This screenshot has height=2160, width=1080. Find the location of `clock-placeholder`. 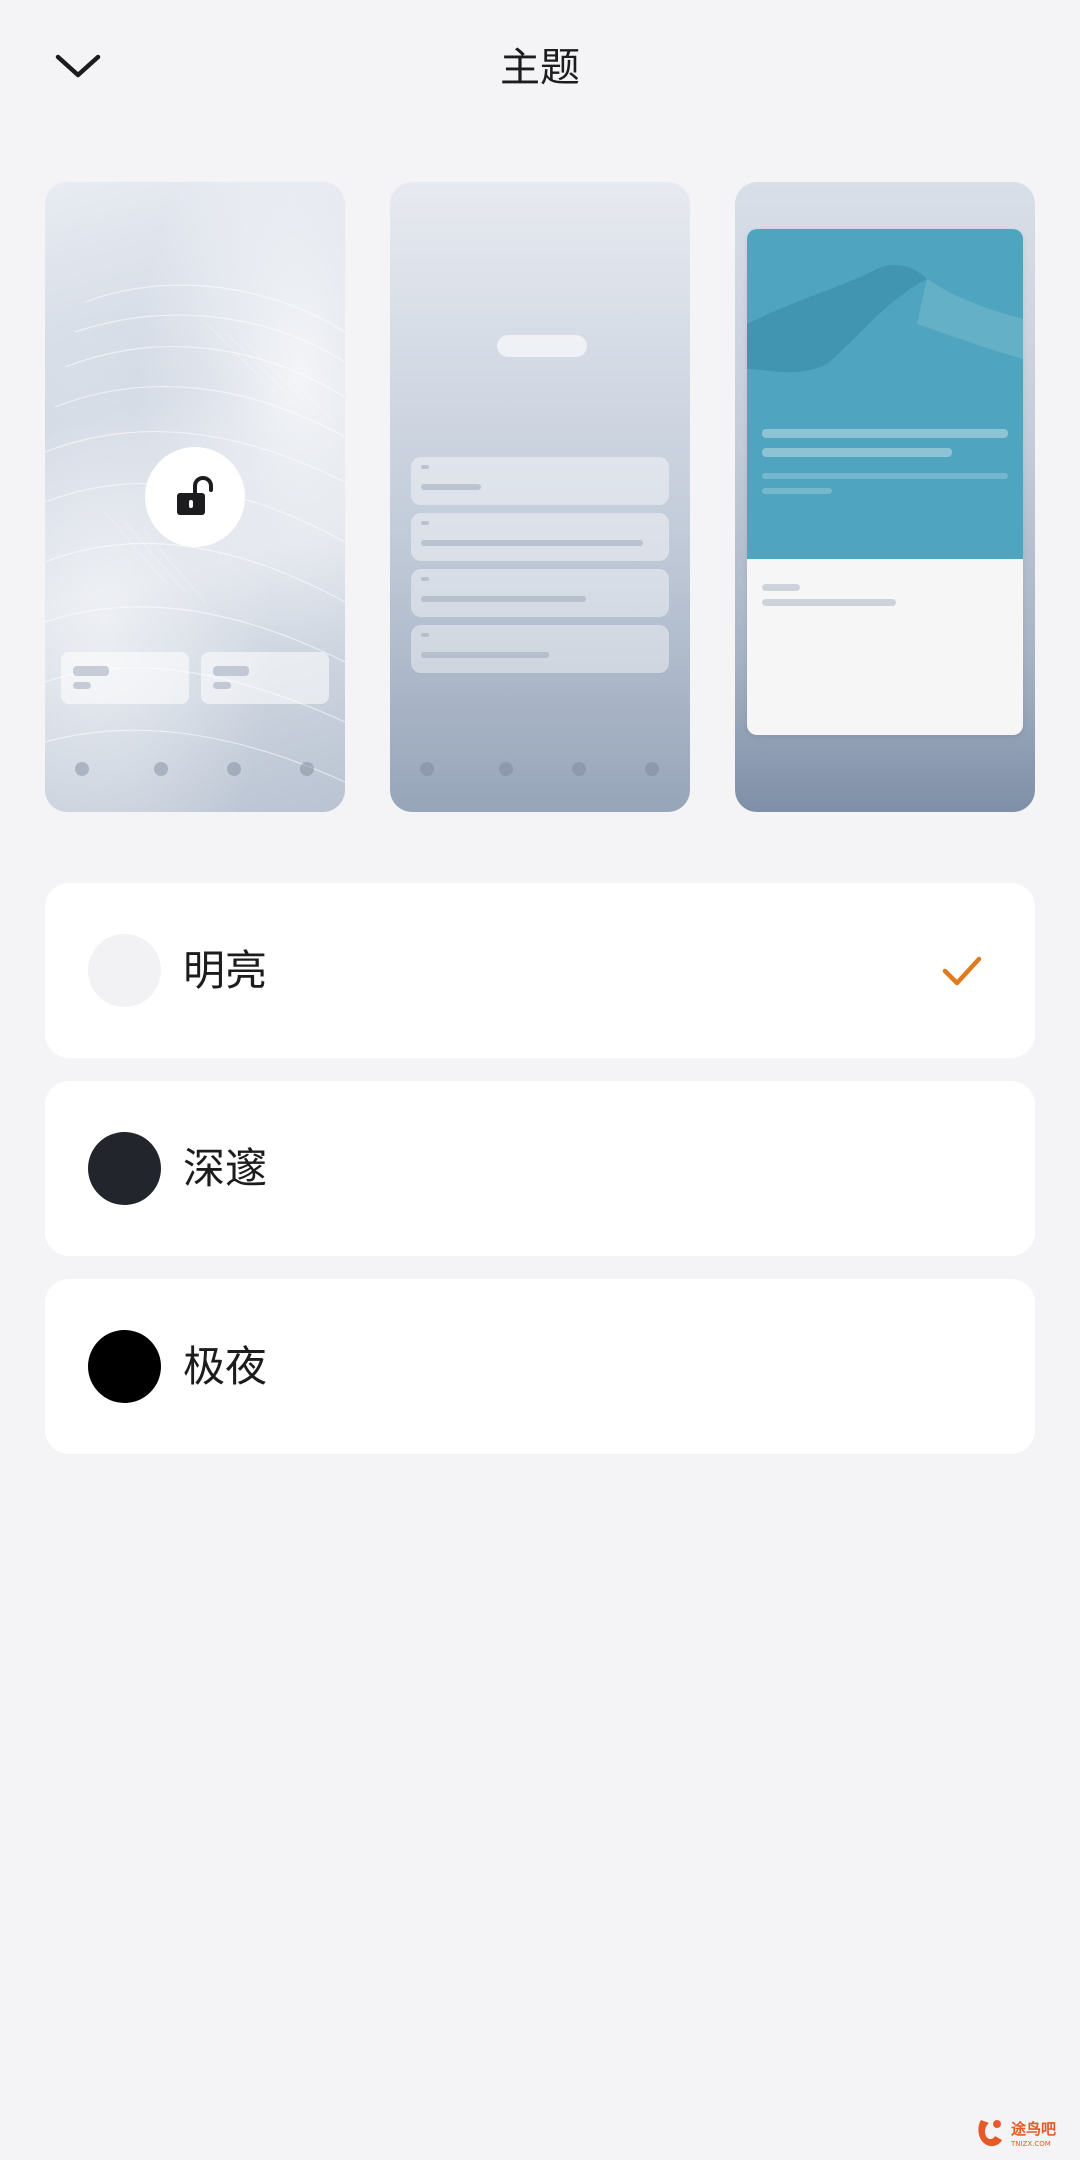

clock-placeholder is located at coordinates (542, 346).